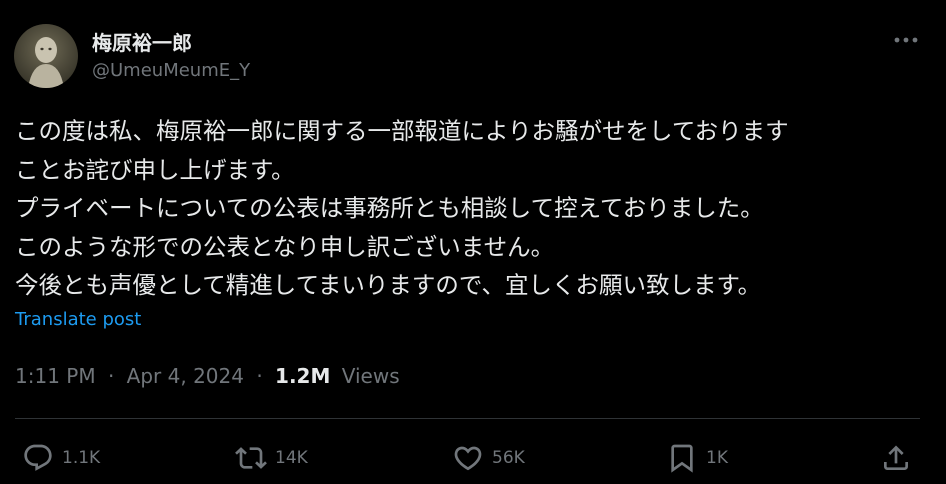 This screenshot has height=484, width=946. I want to click on post-text-line: この度は私、梅原裕一郎に関する一部報道によりお騒がせをしております, so click(402, 131).